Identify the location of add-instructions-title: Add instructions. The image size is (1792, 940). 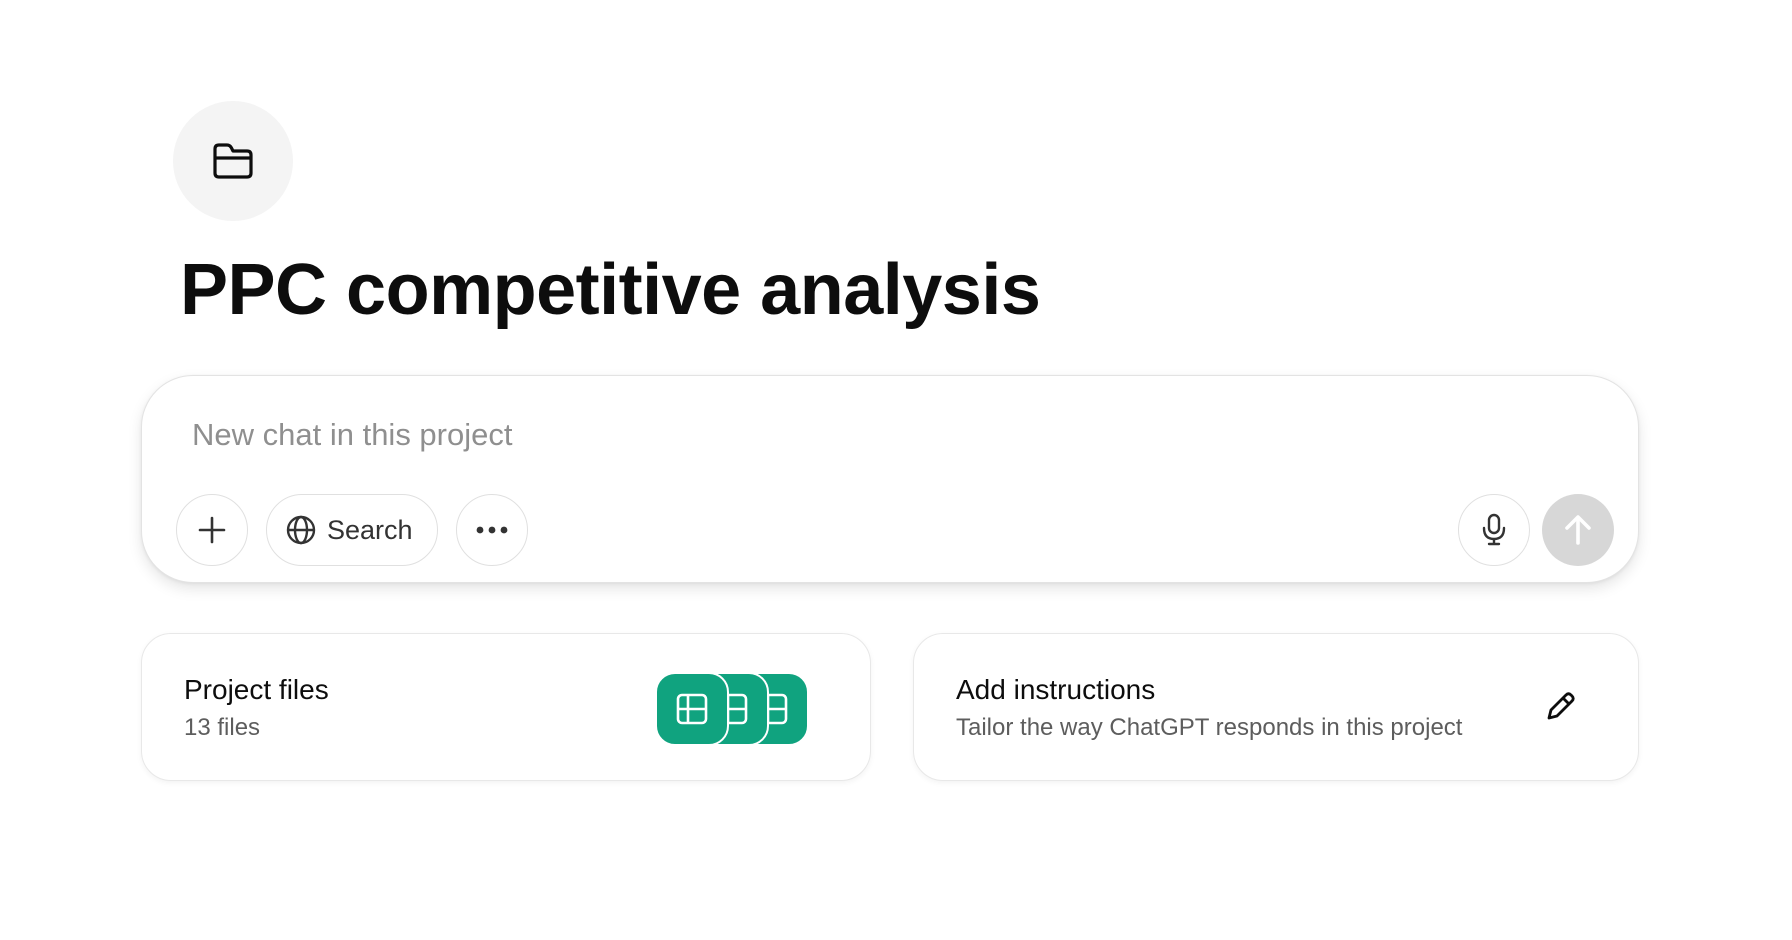
(1056, 689).